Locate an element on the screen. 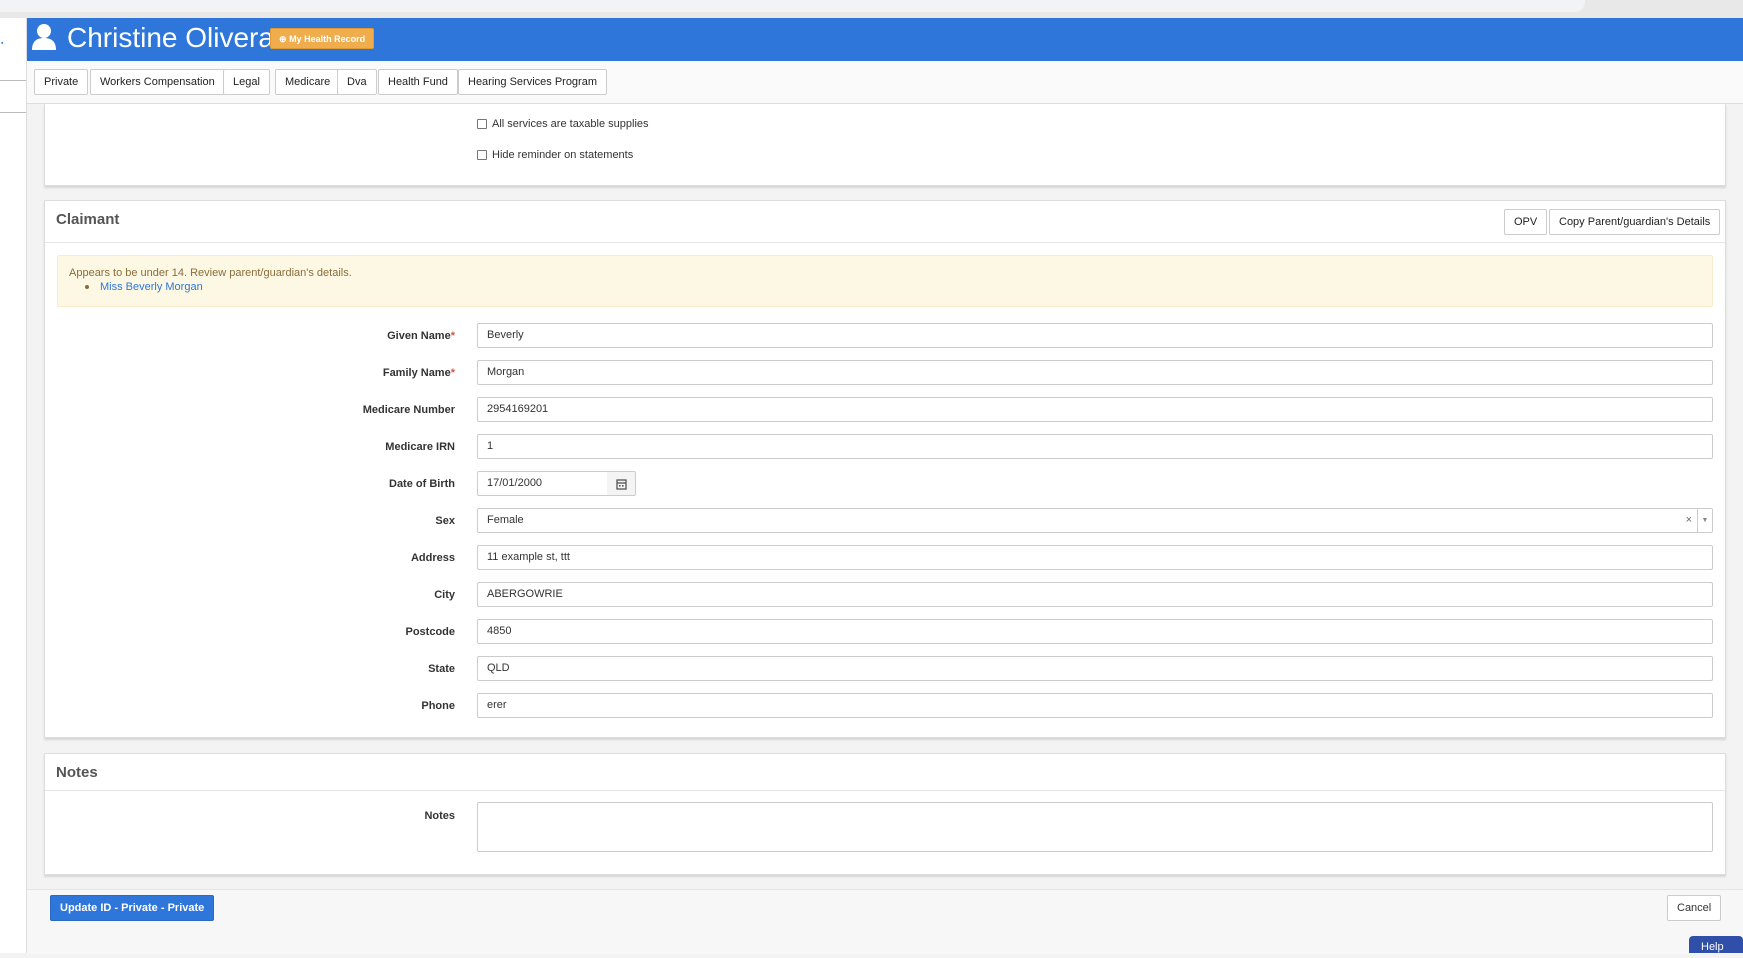 The image size is (1743, 958). tab-hearing-services-program: Hearing Services Program is located at coordinates (532, 82).